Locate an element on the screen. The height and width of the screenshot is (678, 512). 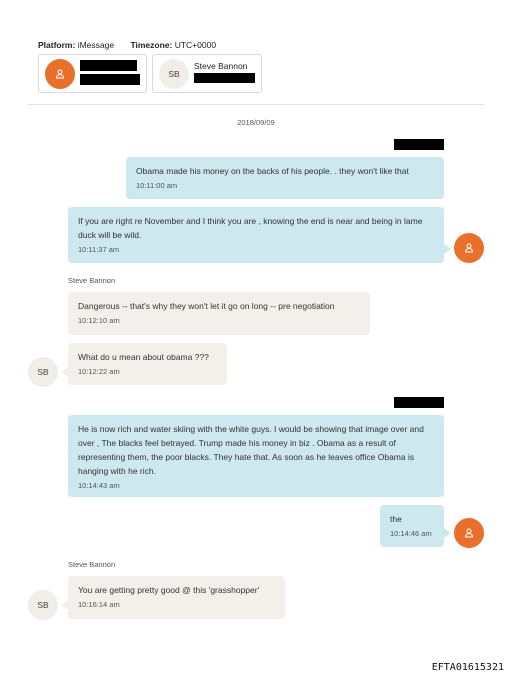
date-divider: 2018/09/09 is located at coordinates (256, 122).